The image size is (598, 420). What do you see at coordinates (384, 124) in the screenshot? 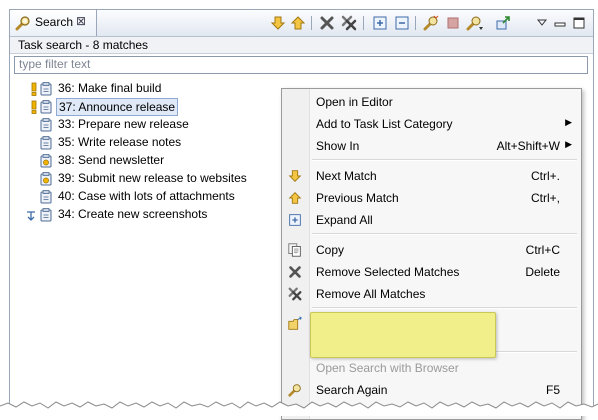
I see `menu-item-label: Add to Task List Category` at bounding box center [384, 124].